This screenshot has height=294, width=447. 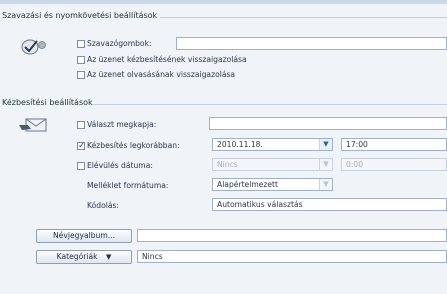 What do you see at coordinates (394, 144) in the screenshot?
I see `deliver-after-time: 17:00` at bounding box center [394, 144].